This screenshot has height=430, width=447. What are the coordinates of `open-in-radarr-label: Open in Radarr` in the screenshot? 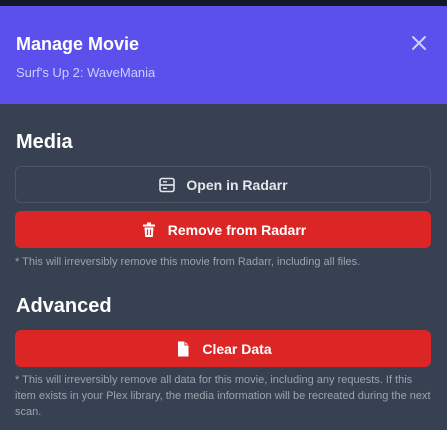 It's located at (237, 184).